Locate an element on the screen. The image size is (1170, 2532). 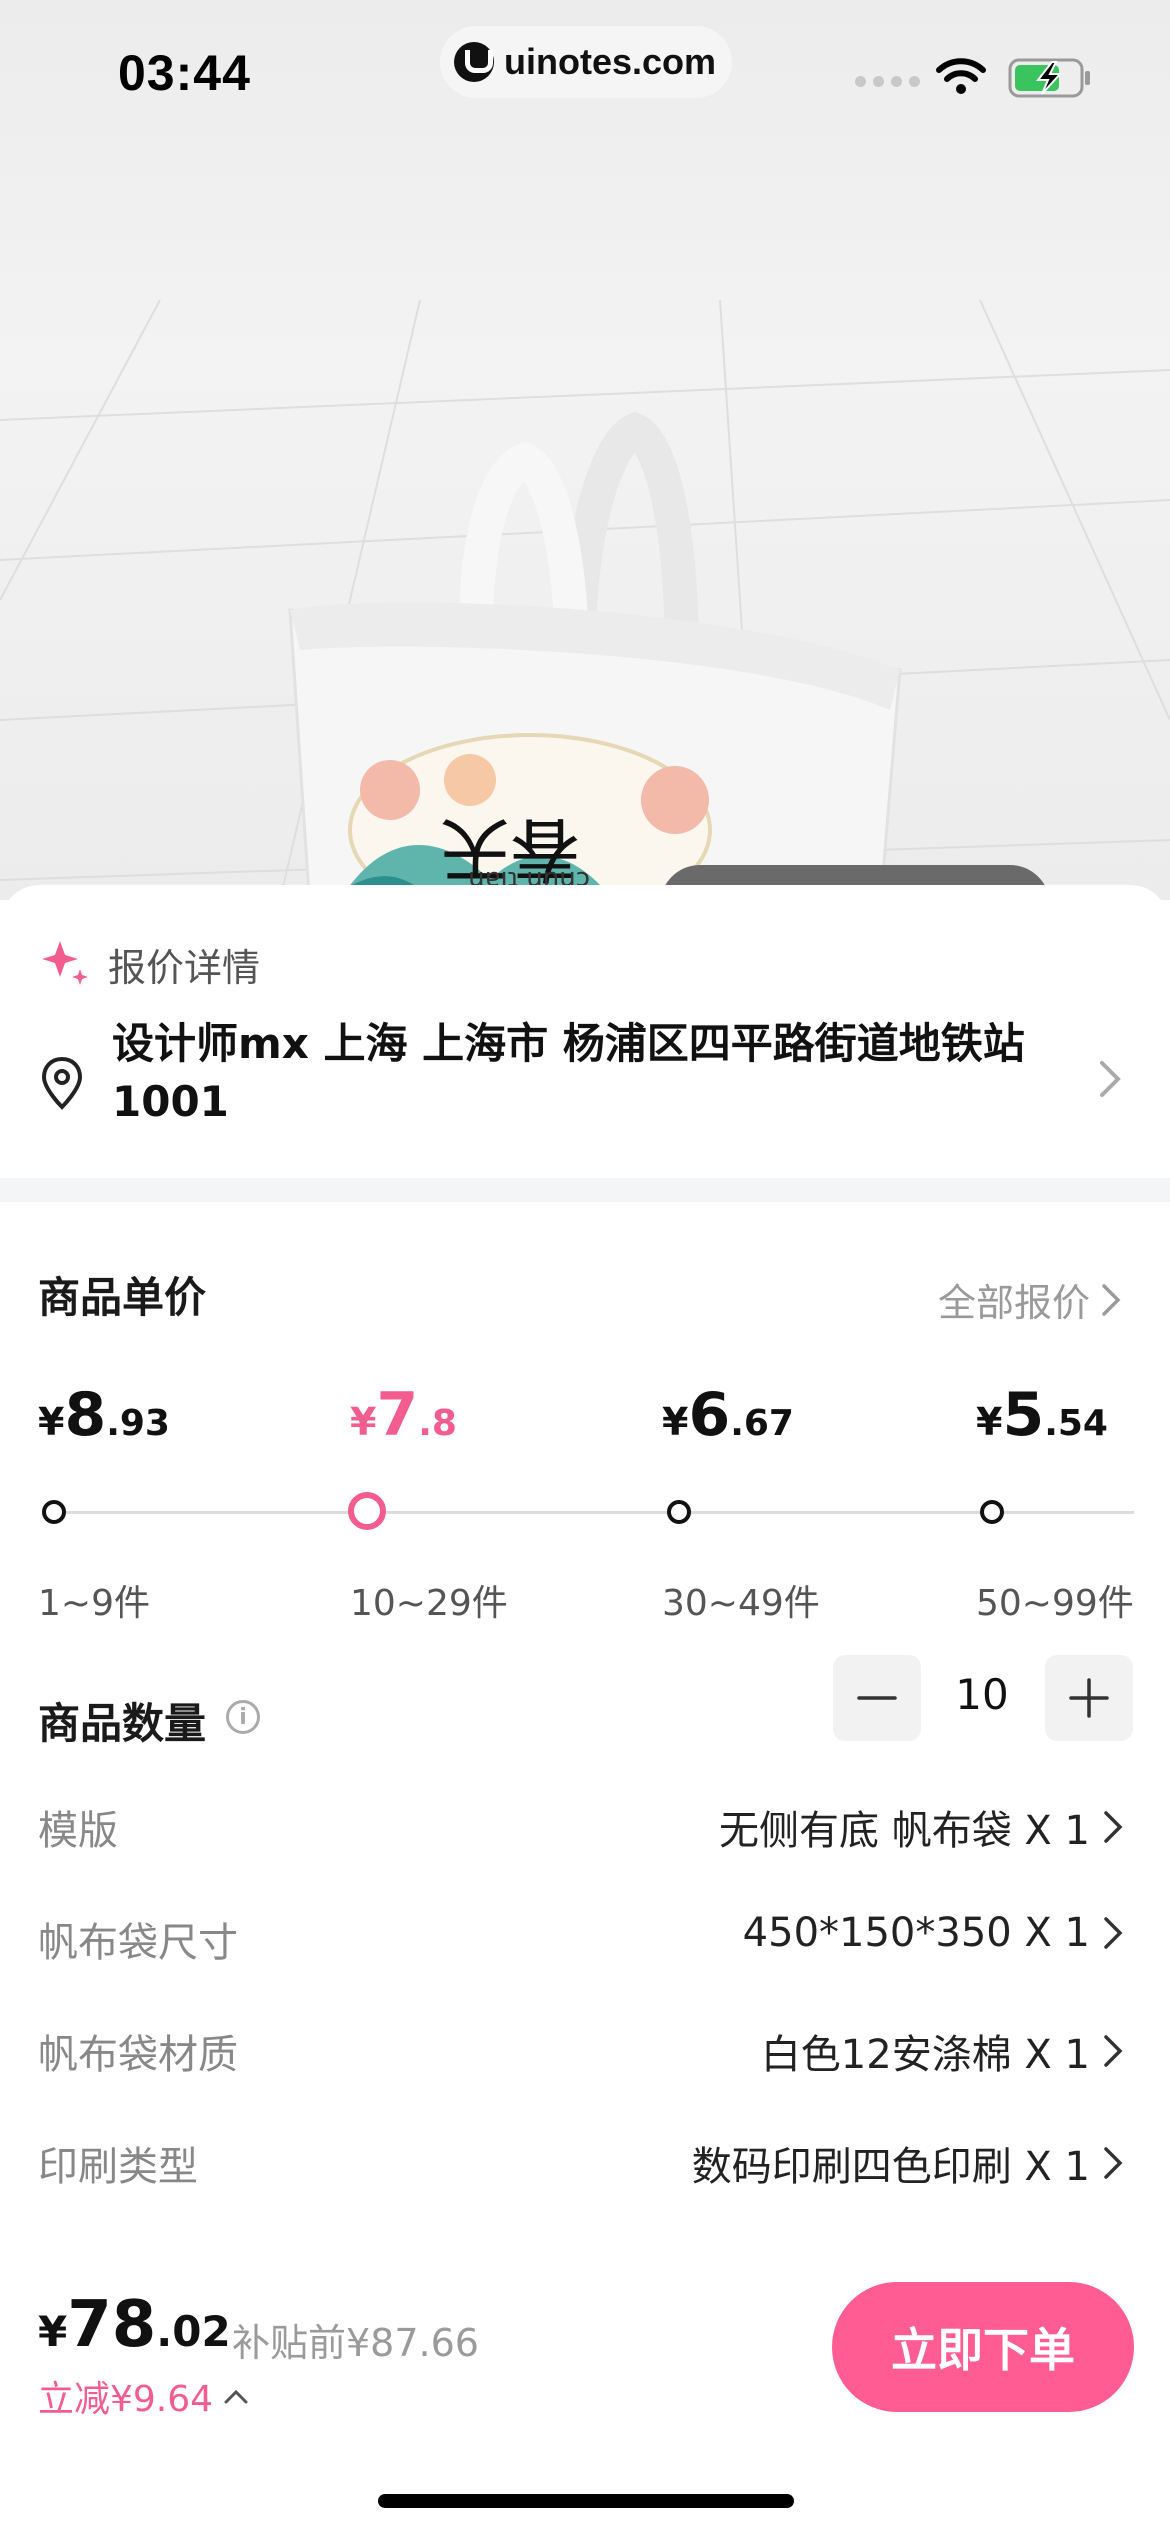
canvas-bag-illustration: 春天 chūn tiān is located at coordinates (595, 655).